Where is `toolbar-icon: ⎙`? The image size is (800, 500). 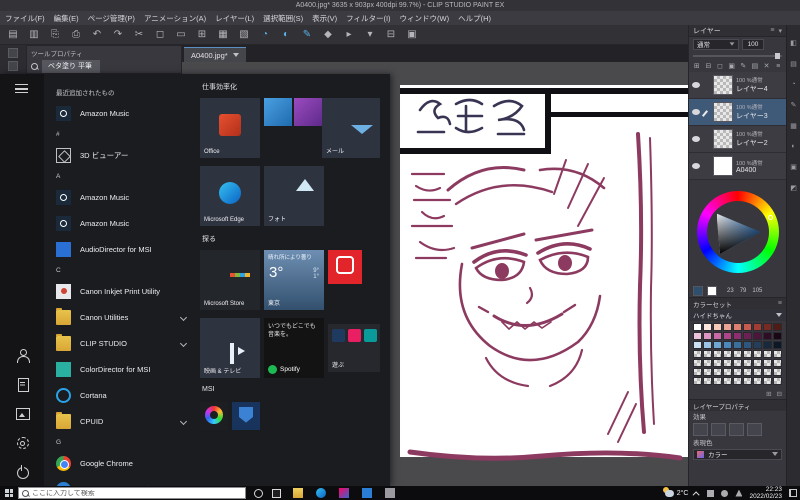
toolbar-icon: ⎙ is located at coordinates (76, 34).